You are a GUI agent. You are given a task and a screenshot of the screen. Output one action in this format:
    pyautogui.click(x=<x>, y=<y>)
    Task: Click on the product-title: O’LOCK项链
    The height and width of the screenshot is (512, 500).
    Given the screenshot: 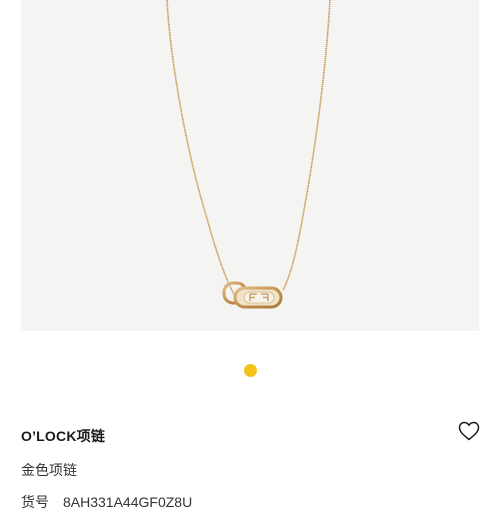 What is the action you would take?
    pyautogui.click(x=63, y=436)
    